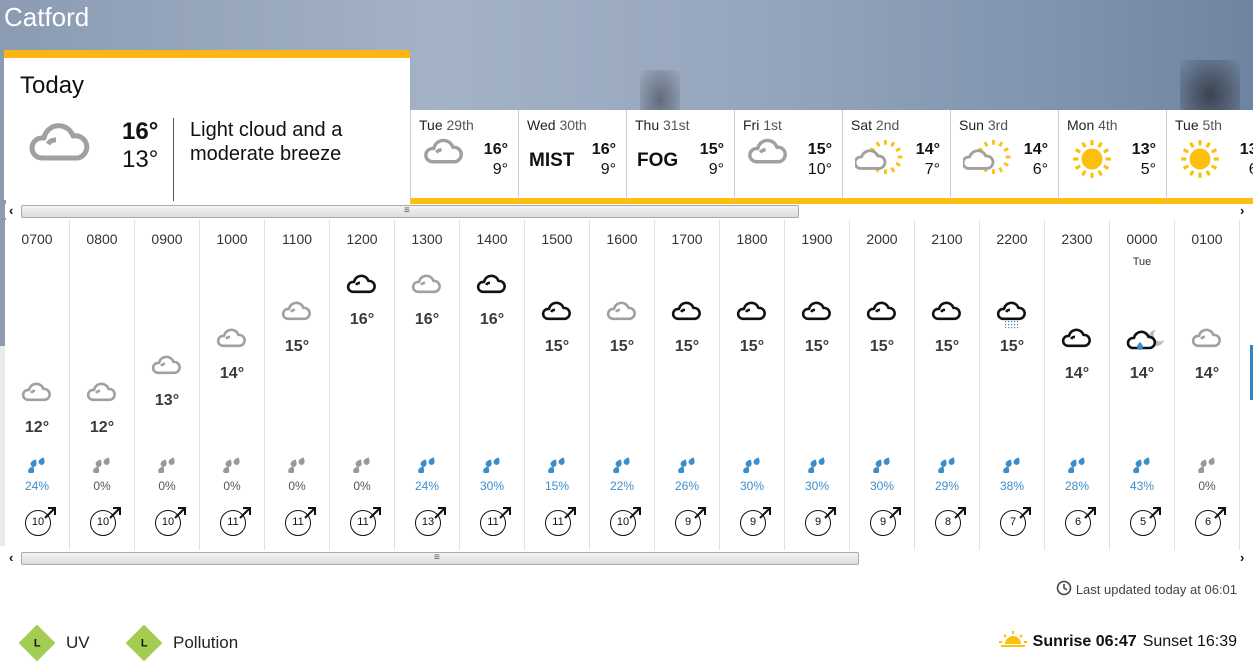 The image size is (1253, 666). What do you see at coordinates (1077, 385) in the screenshot?
I see `hour-column: 2300 14° 28% 6` at bounding box center [1077, 385].